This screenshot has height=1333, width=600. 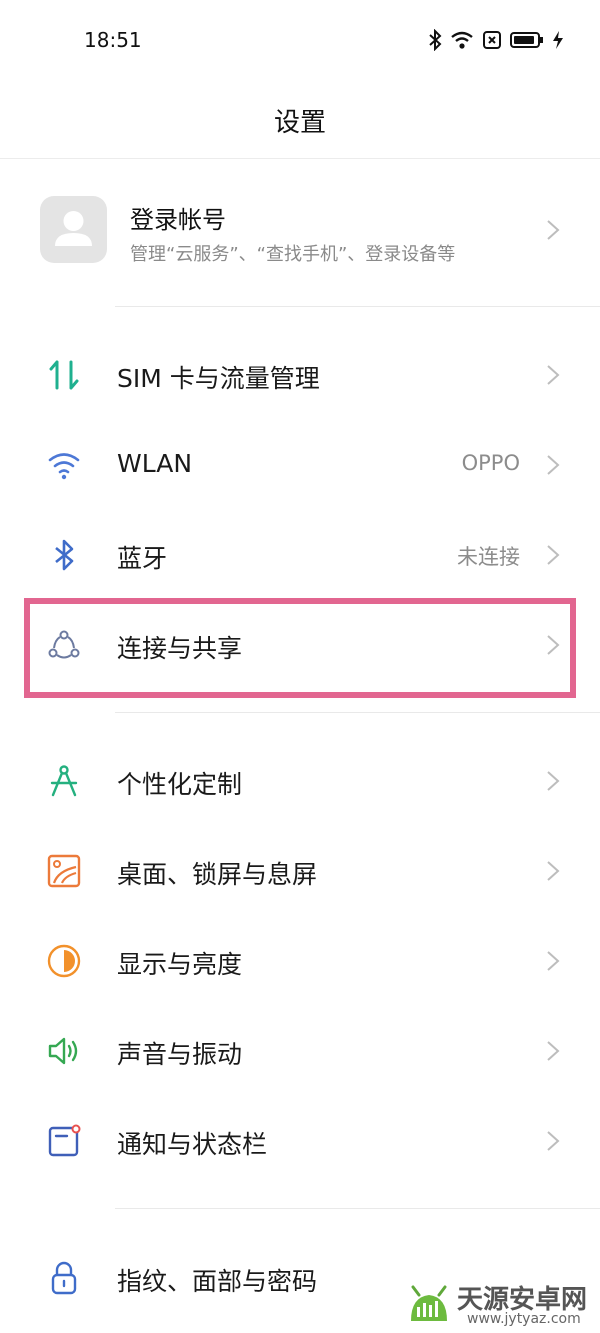 I want to click on settings-item-value: 未连接, so click(x=488, y=557).